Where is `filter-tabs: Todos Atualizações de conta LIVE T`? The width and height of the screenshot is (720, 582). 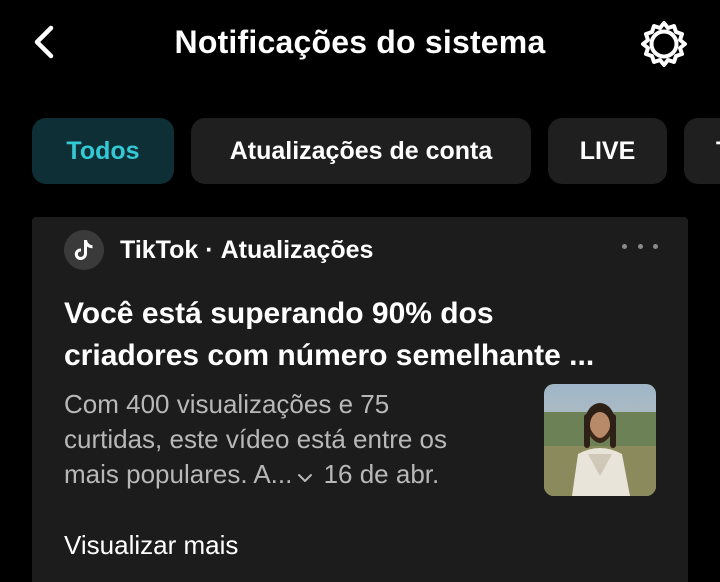
filter-tabs: Todos Atualizações de conta LIVE T is located at coordinates (376, 151).